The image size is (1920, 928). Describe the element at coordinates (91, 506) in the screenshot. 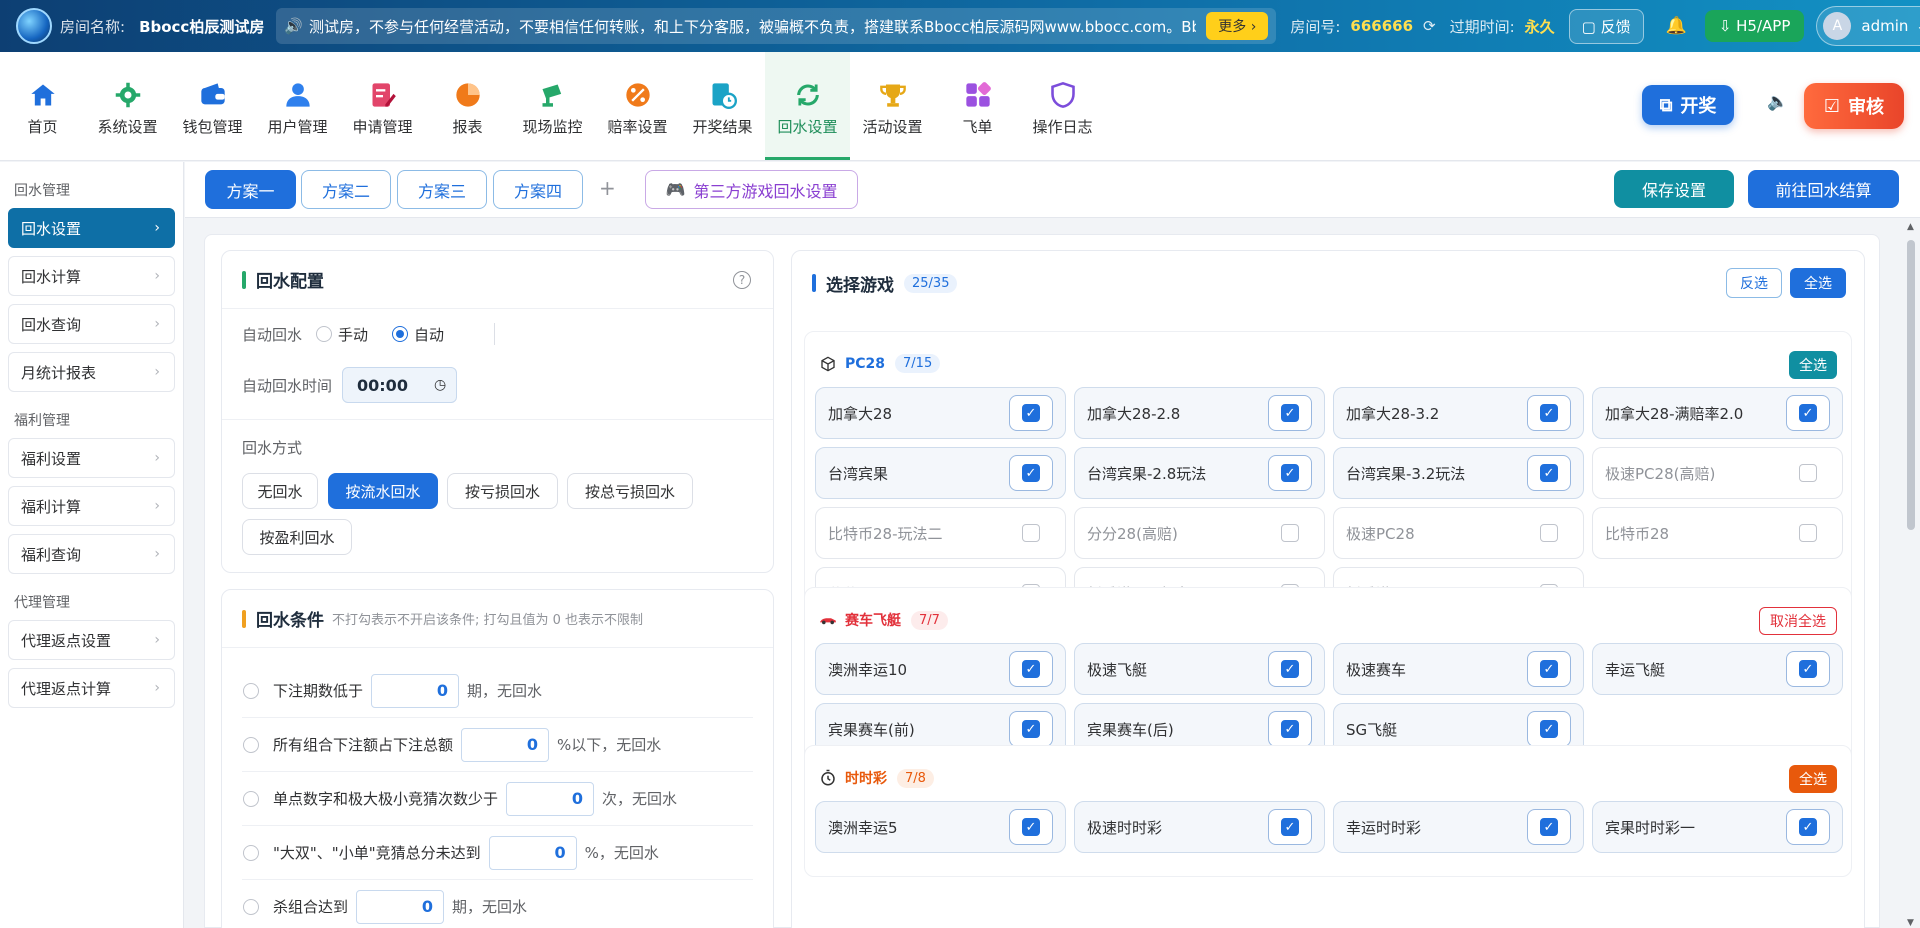

I see `sidebar-item: 福利计算 ›` at that location.